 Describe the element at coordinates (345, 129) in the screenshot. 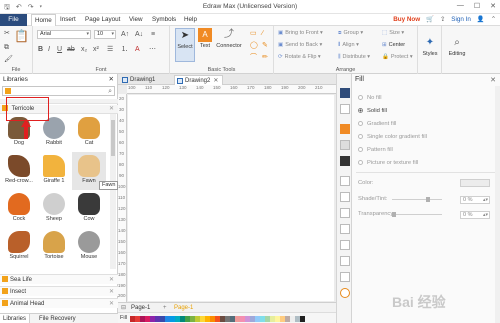

I see `shadow-panel-icon` at that location.